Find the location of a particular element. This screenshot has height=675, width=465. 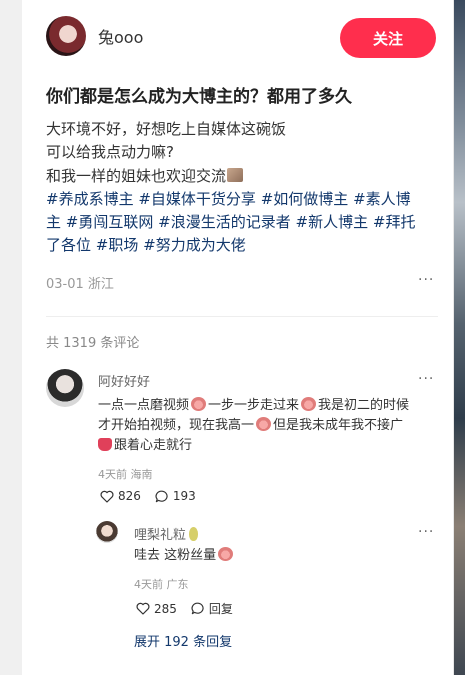

reply-actions: 285 回复 is located at coordinates (191, 608).